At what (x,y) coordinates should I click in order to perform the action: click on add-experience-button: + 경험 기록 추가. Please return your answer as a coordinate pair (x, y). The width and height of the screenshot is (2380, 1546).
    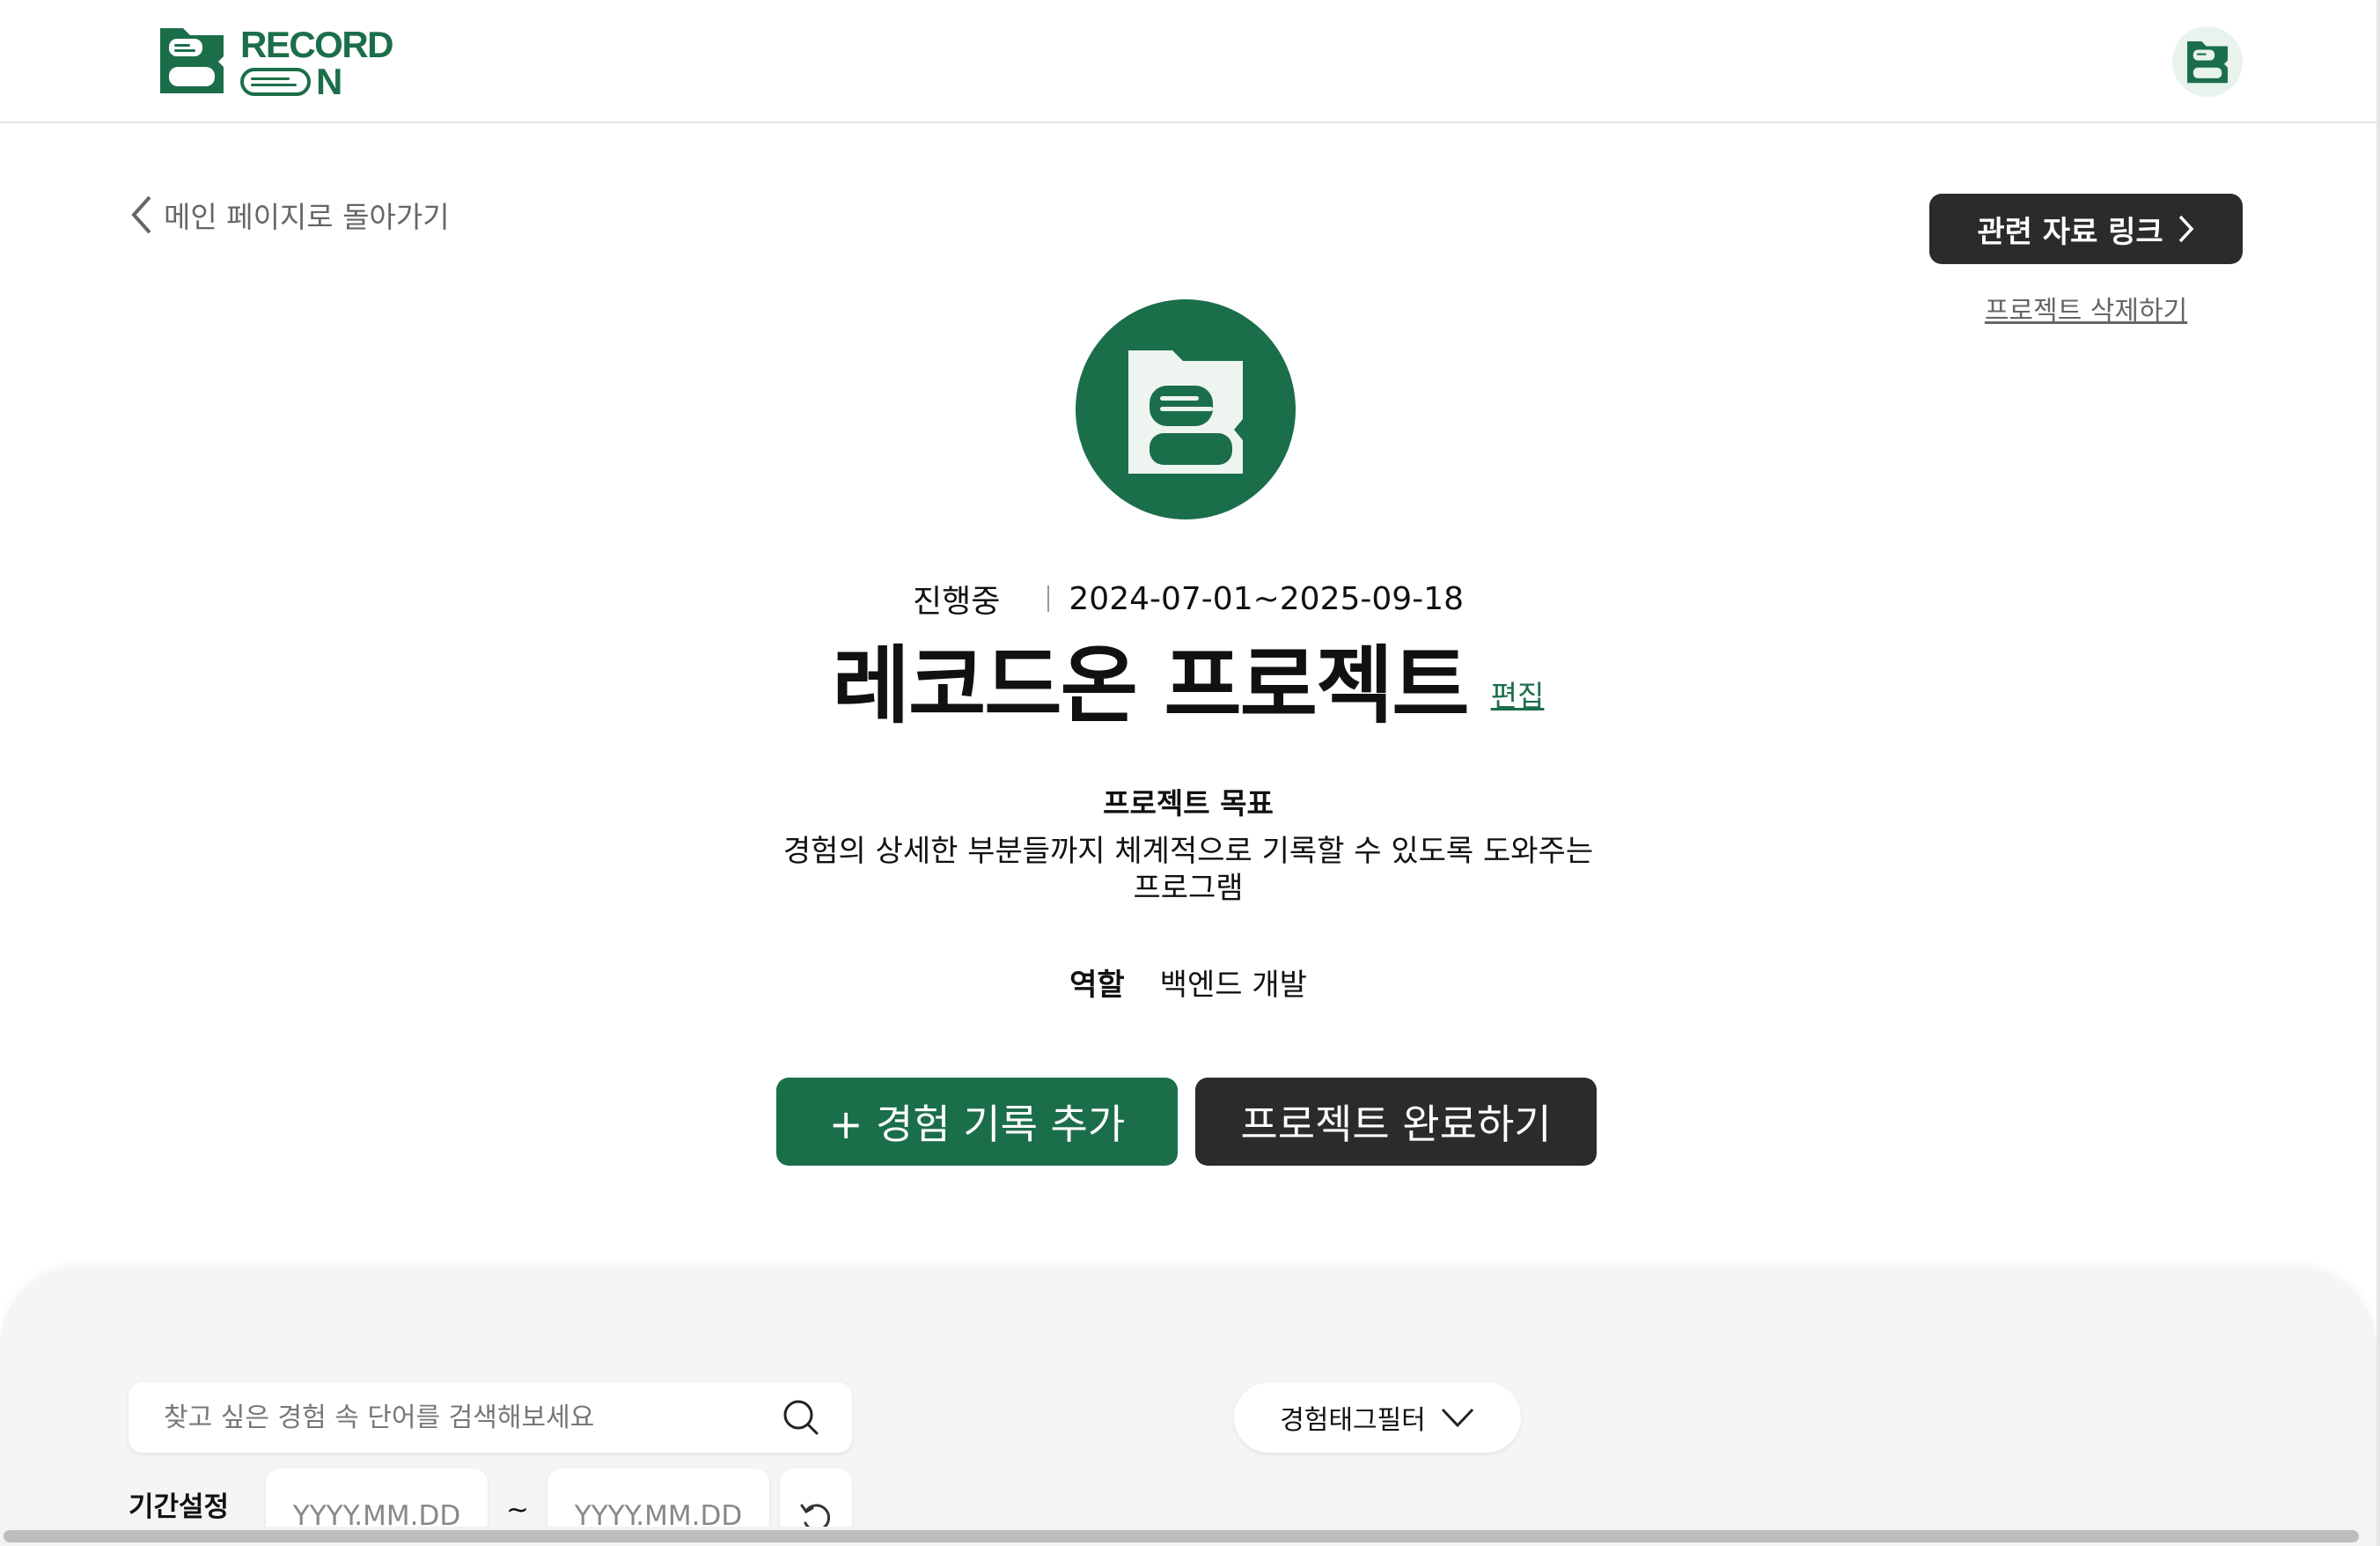
    Looking at the image, I should click on (977, 1122).